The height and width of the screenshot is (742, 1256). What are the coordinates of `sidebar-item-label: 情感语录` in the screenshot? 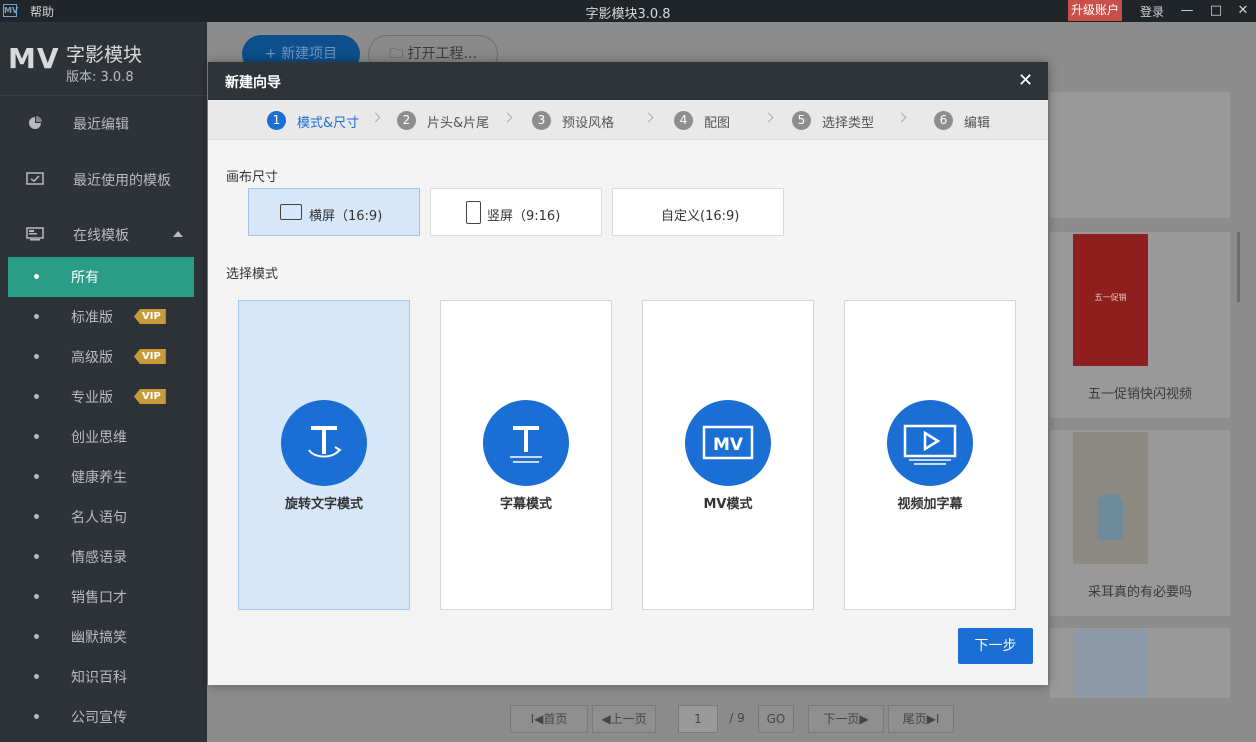 It's located at (99, 558).